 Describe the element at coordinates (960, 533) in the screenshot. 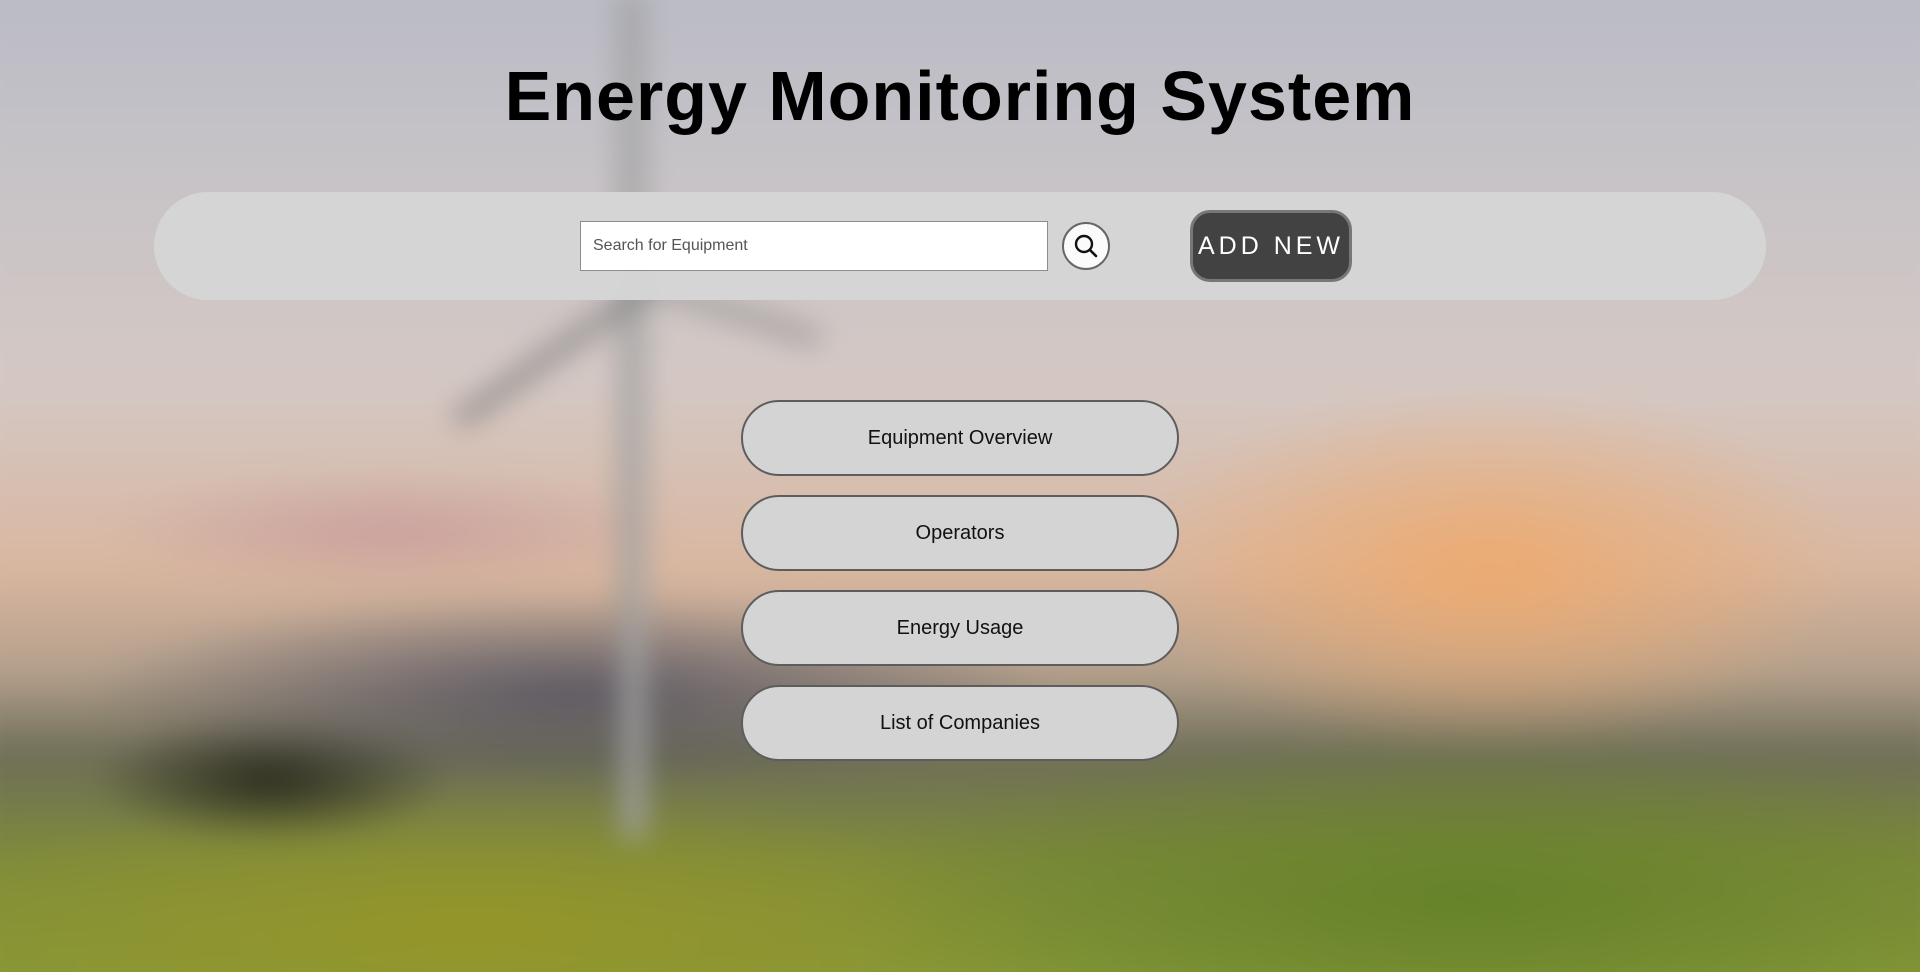

I see `operators-button: Operators` at that location.